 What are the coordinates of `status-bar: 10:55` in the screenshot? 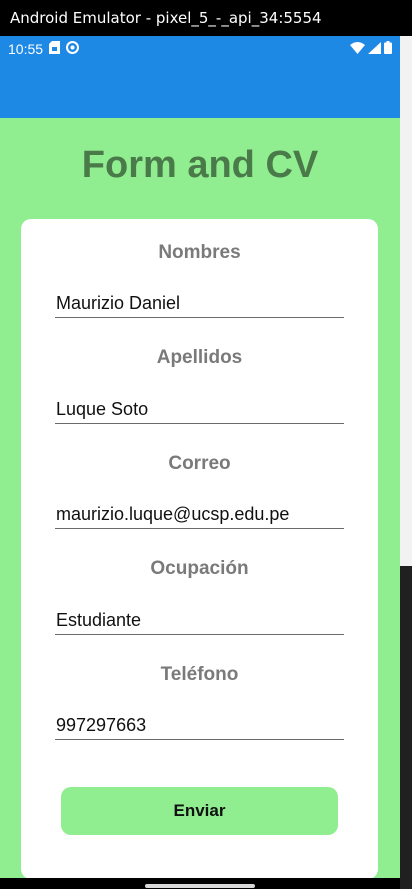 It's located at (200, 48).